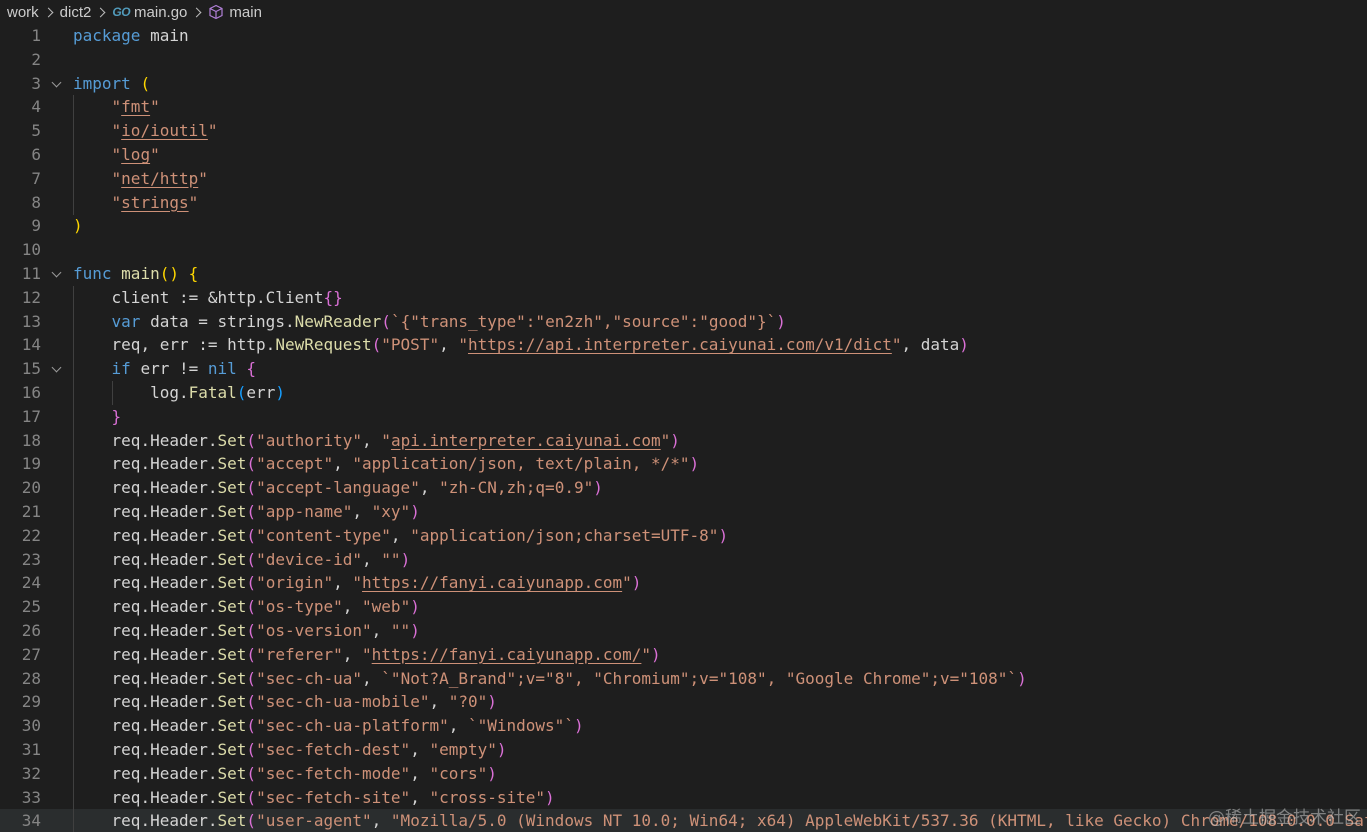  Describe the element at coordinates (683, 226) in the screenshot. I see `code-line: 9)` at that location.